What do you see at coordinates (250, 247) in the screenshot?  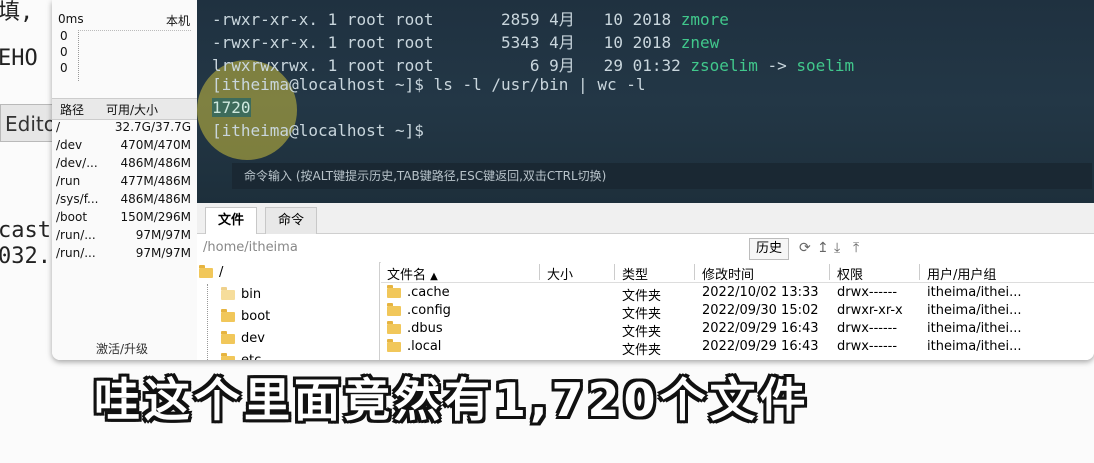 I see `path-input: /home/itheima` at bounding box center [250, 247].